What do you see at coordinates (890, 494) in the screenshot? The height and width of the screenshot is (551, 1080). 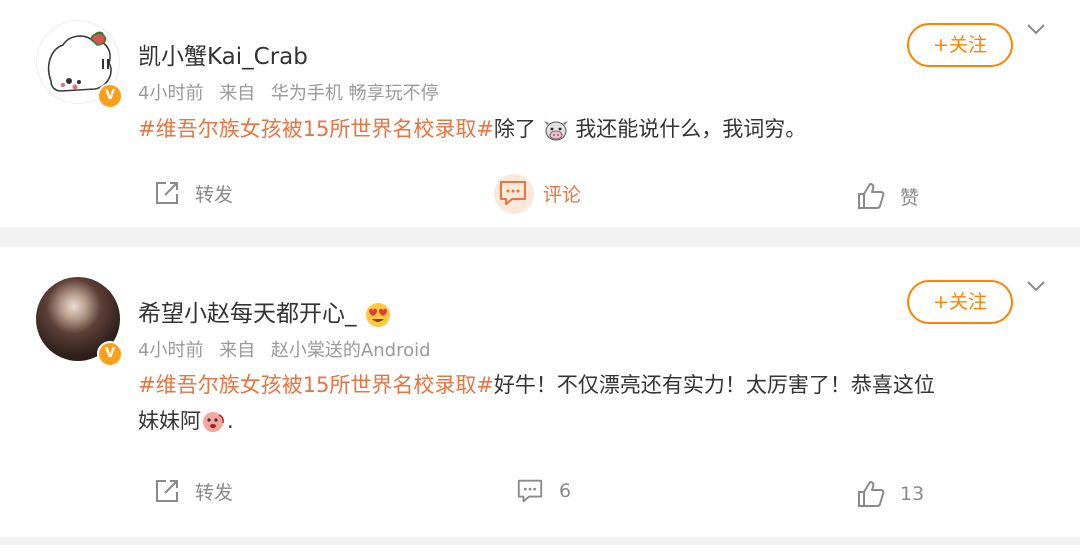 I see `like-button: 13` at bounding box center [890, 494].